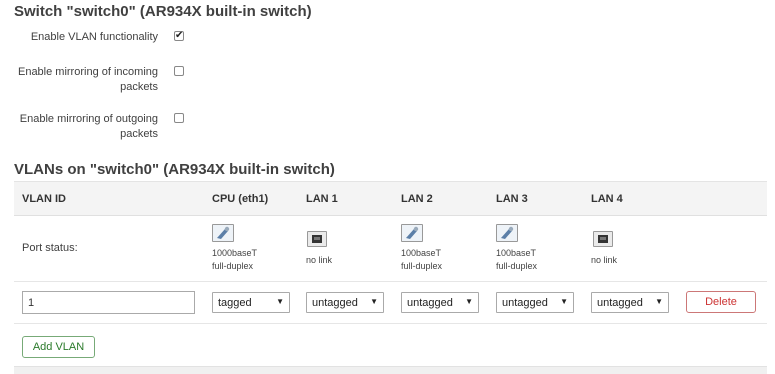 The image size is (775, 374). Describe the element at coordinates (607, 199) in the screenshot. I see `header-lan4: LAN 4` at that location.